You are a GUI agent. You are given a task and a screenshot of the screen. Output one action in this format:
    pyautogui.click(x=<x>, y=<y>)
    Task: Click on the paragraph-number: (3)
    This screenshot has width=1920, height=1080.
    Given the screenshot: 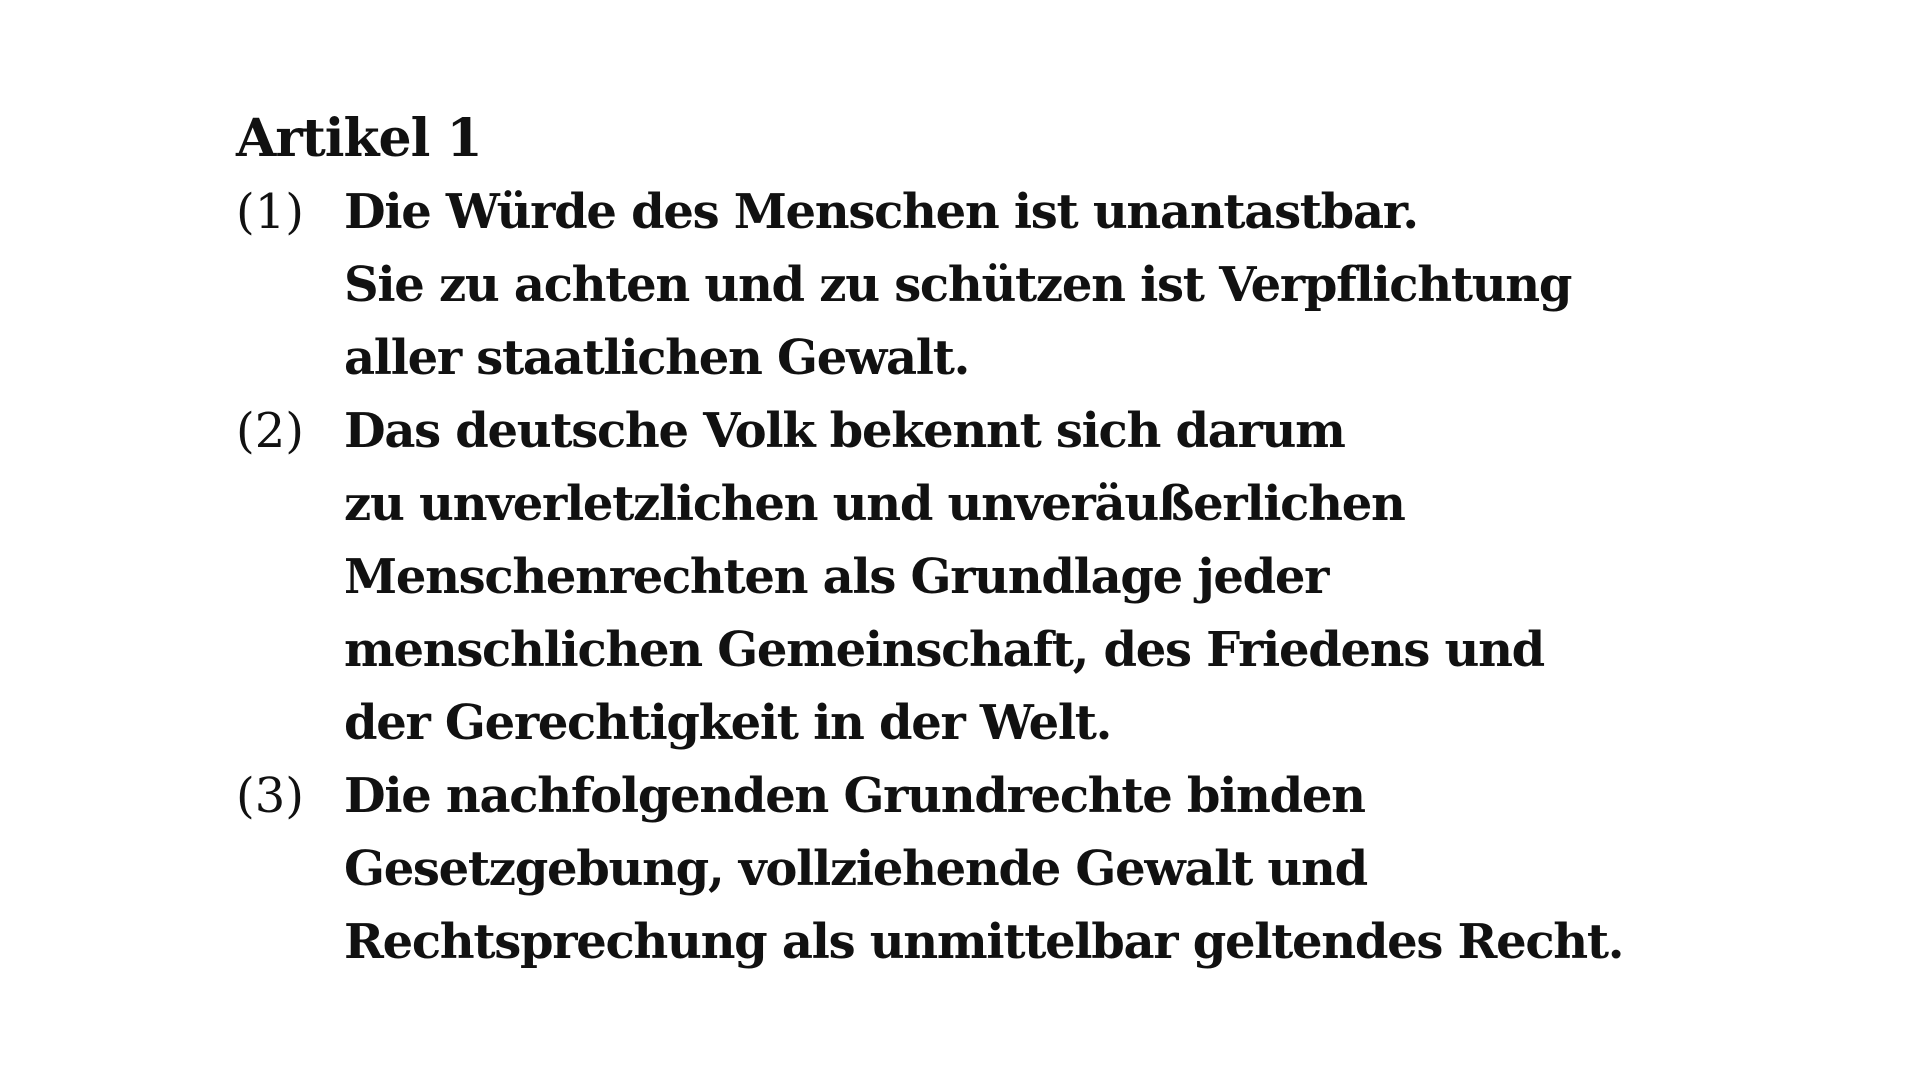 What is the action you would take?
    pyautogui.click(x=270, y=796)
    